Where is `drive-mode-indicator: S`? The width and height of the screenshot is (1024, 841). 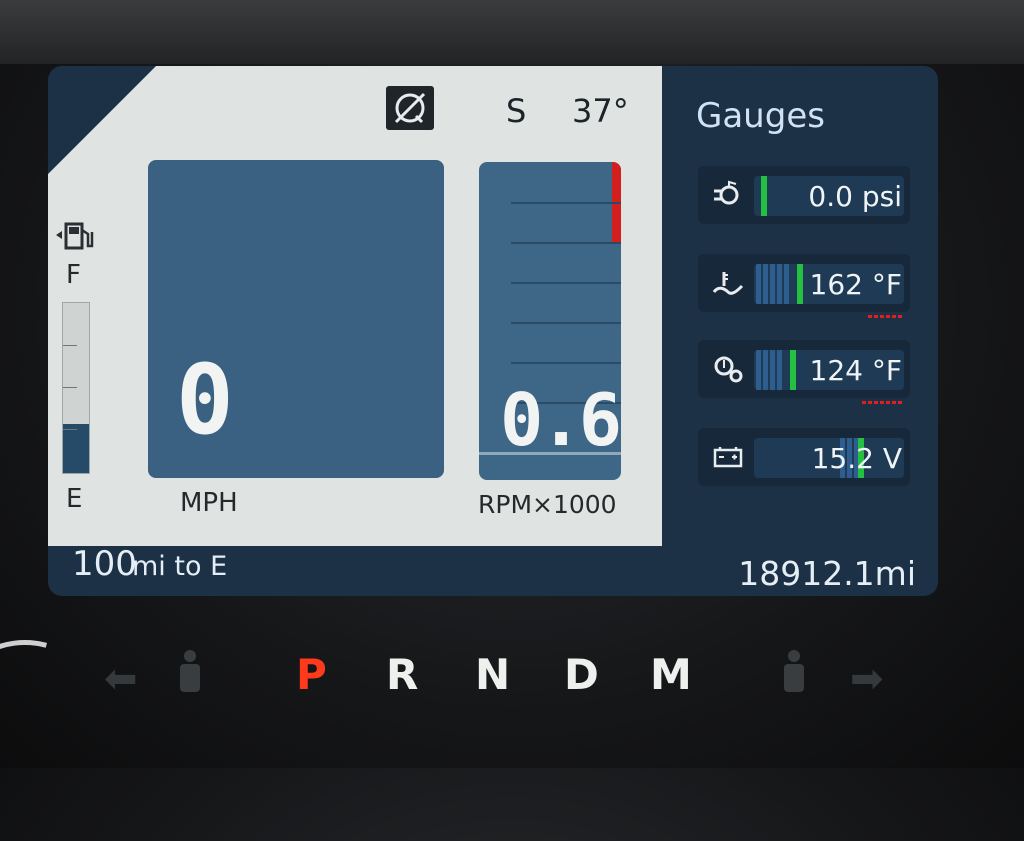 drive-mode-indicator: S is located at coordinates (516, 111).